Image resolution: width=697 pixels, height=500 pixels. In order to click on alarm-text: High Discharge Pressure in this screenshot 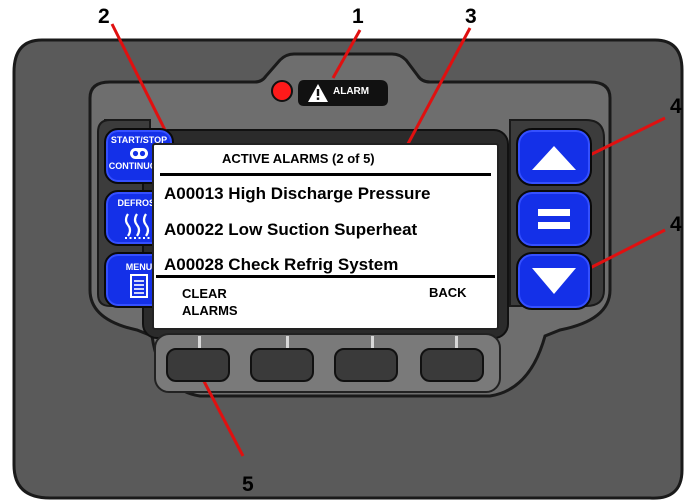, I will do `click(329, 193)`.